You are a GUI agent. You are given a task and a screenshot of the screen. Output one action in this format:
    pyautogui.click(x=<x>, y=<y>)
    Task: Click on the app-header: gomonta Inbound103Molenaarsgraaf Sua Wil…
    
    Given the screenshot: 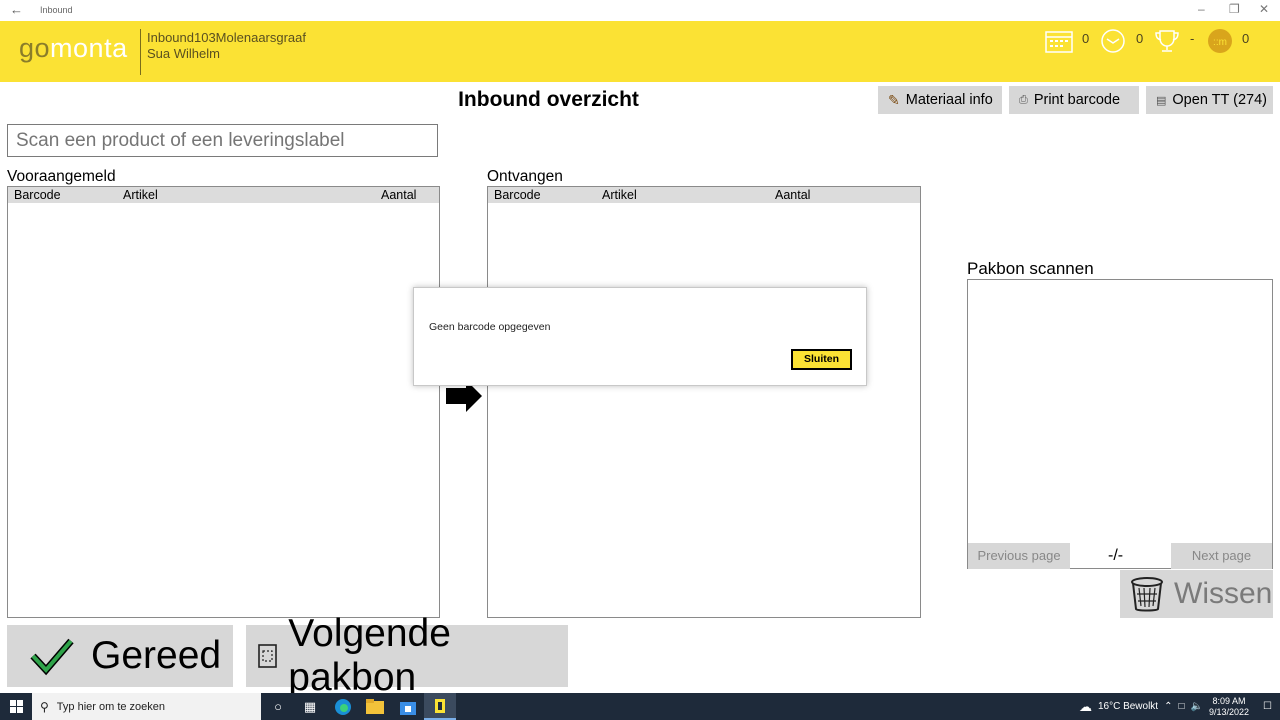 What is the action you would take?
    pyautogui.click(x=640, y=51)
    